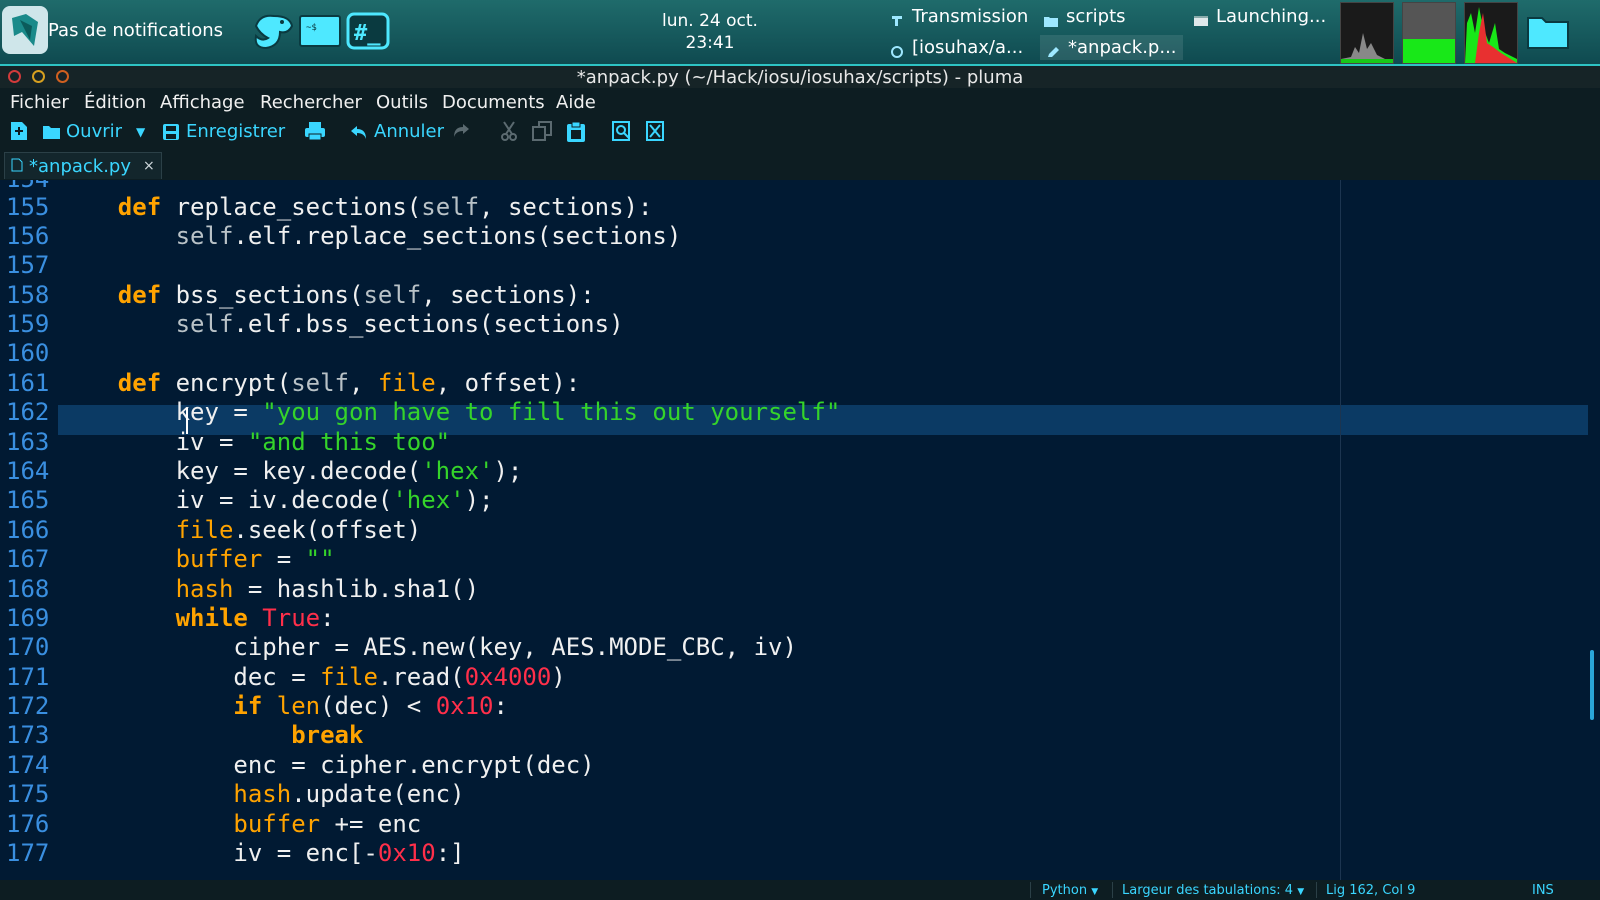  What do you see at coordinates (211, 735) in the screenshot?
I see `code-line-173: break` at bounding box center [211, 735].